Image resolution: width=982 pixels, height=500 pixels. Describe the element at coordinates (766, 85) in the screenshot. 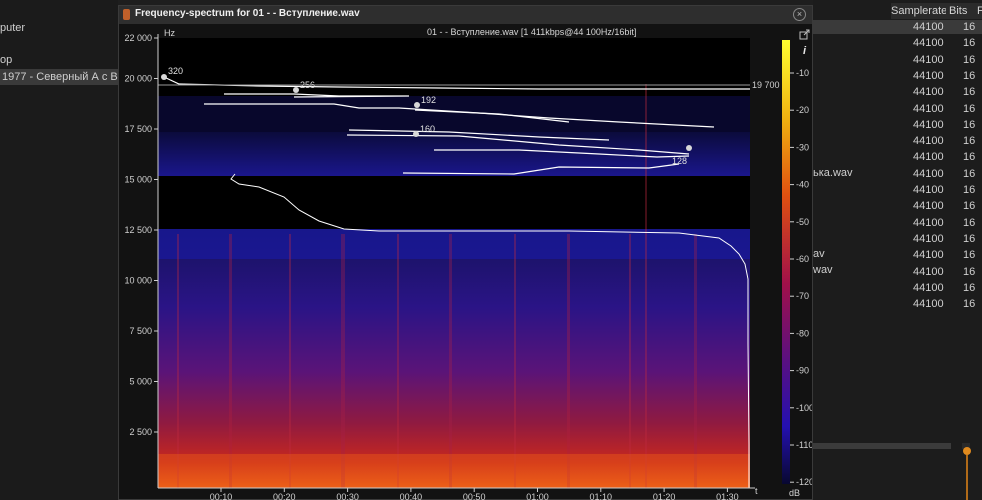

I see `cutoff-label: 19 700` at that location.